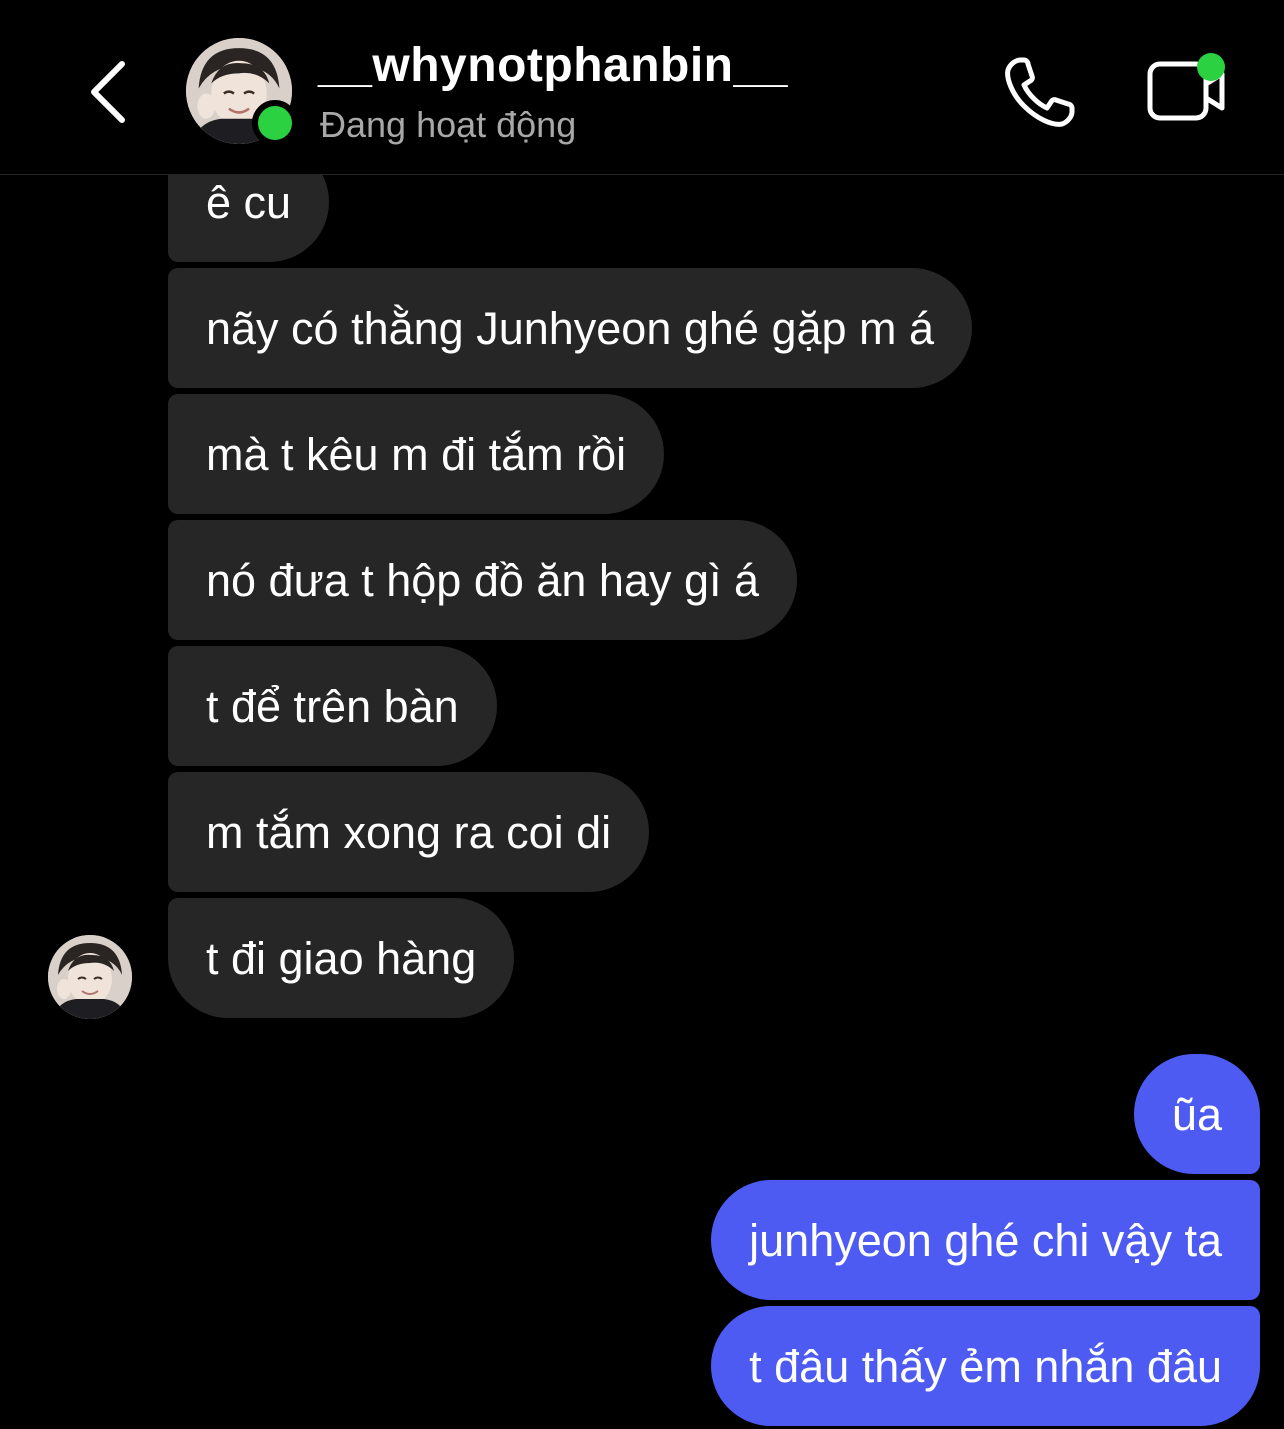 The height and width of the screenshot is (1429, 1284). I want to click on message-text: junhyeon ghé chi vậy ta, so click(985, 1240).